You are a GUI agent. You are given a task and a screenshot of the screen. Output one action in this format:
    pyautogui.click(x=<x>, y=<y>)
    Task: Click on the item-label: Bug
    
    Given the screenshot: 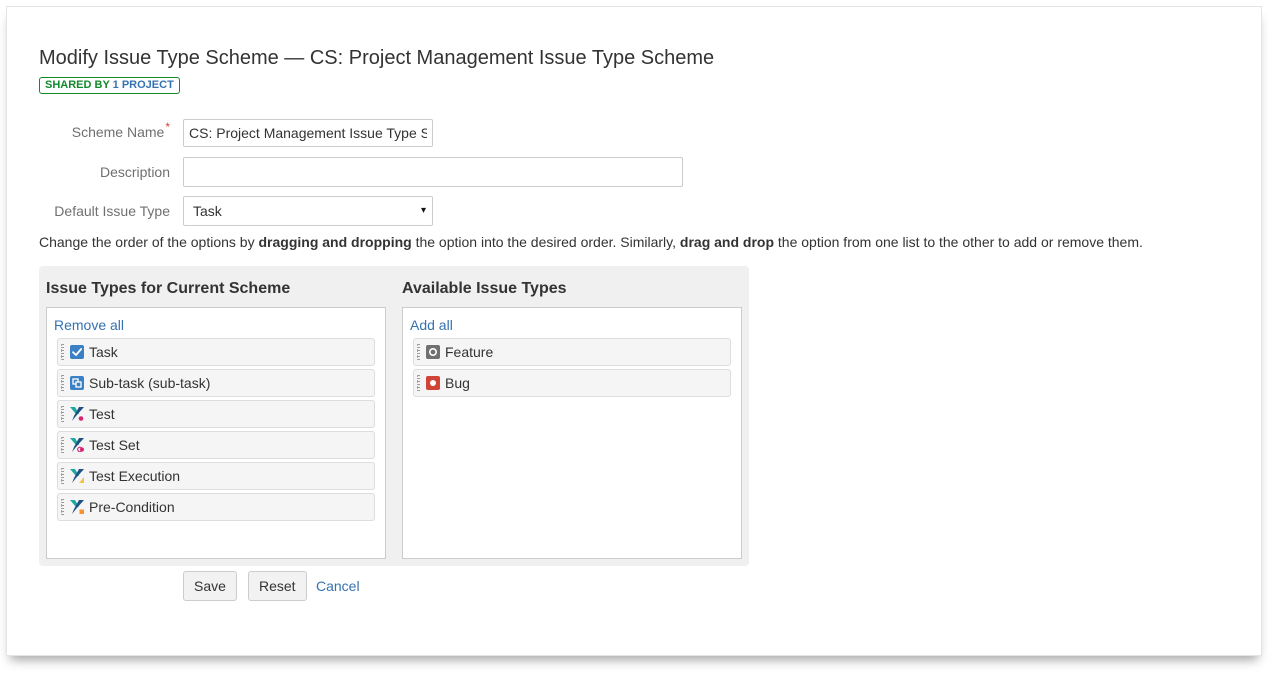 What is the action you would take?
    pyautogui.click(x=457, y=383)
    